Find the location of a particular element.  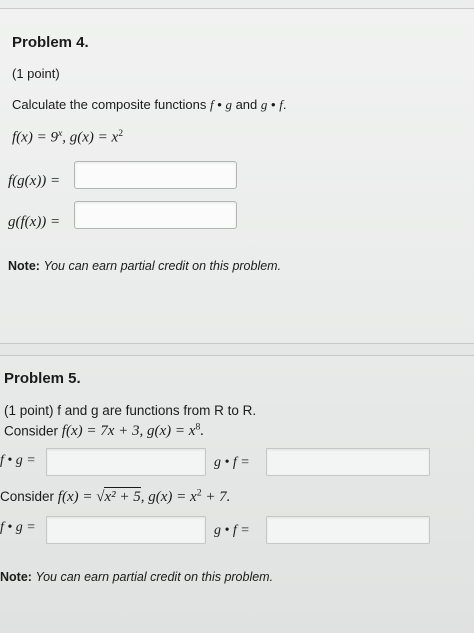

fg1-answer-input is located at coordinates (126, 462).